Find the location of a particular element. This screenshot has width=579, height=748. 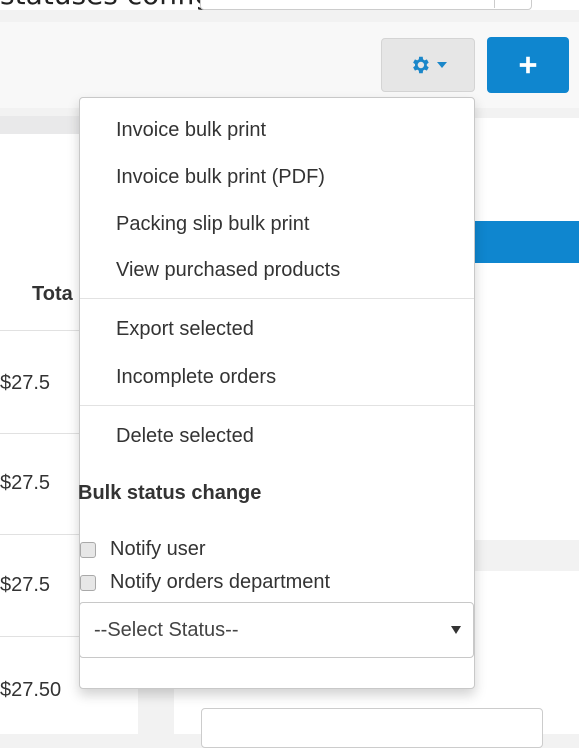

notify-orders-option: Notify orders department is located at coordinates (205, 582).